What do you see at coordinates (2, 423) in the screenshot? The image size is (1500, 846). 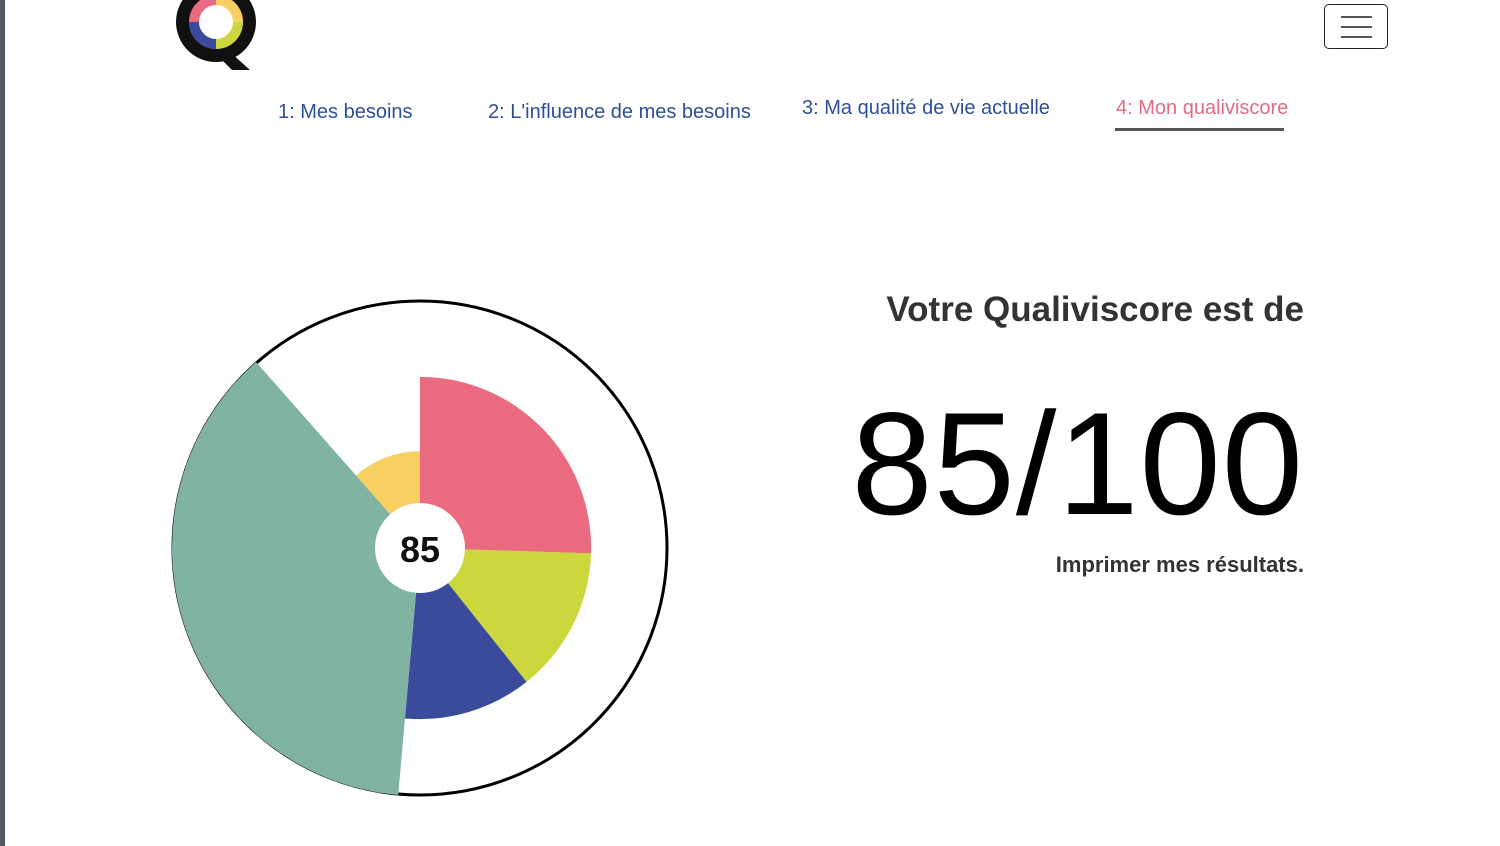 I see `window-edge` at bounding box center [2, 423].